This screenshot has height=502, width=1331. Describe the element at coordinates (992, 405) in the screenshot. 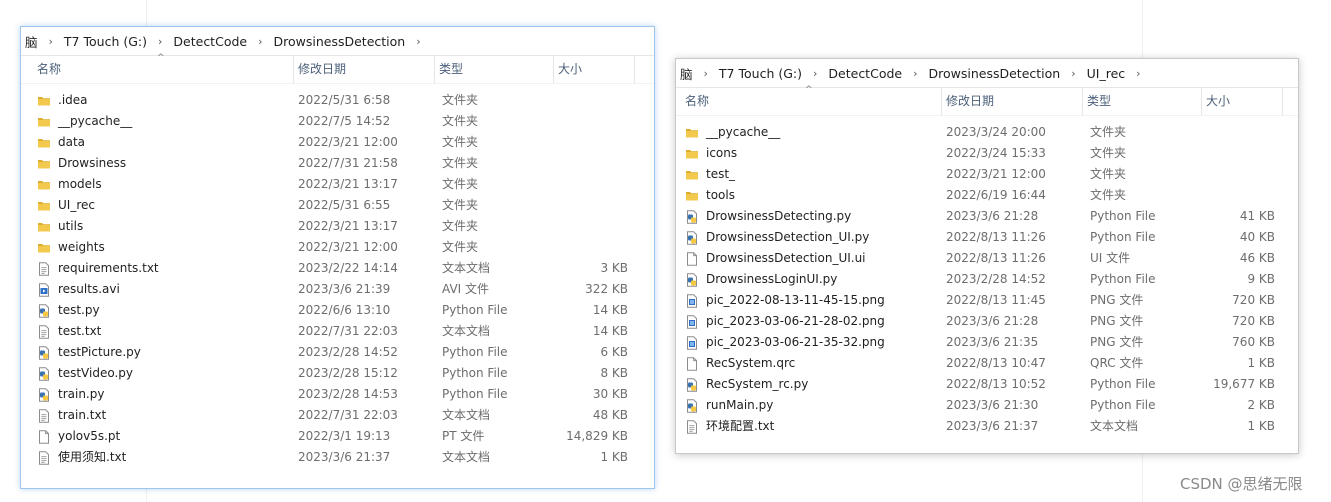

I see `file-modified-date: 2023/3/6 21:30` at that location.